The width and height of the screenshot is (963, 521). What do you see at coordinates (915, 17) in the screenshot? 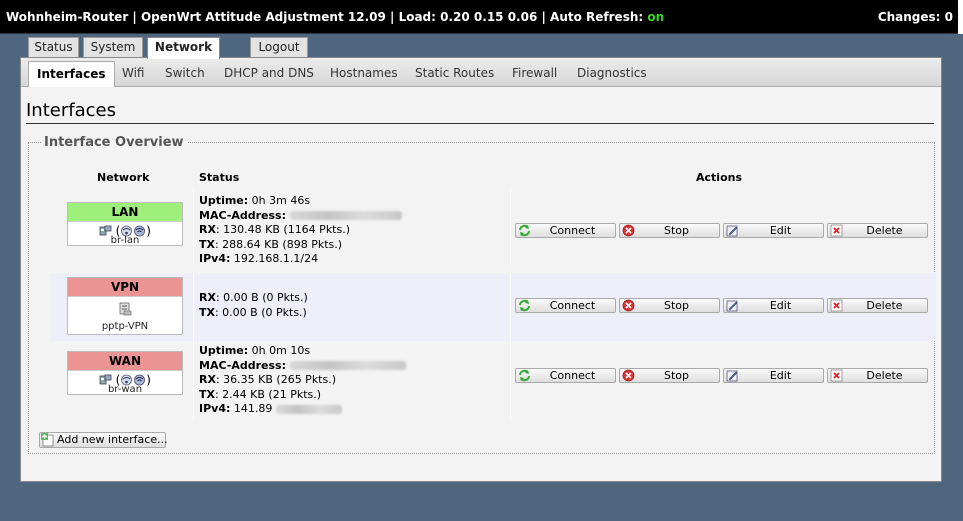
I see `changes-counter: Changes: 0` at bounding box center [915, 17].